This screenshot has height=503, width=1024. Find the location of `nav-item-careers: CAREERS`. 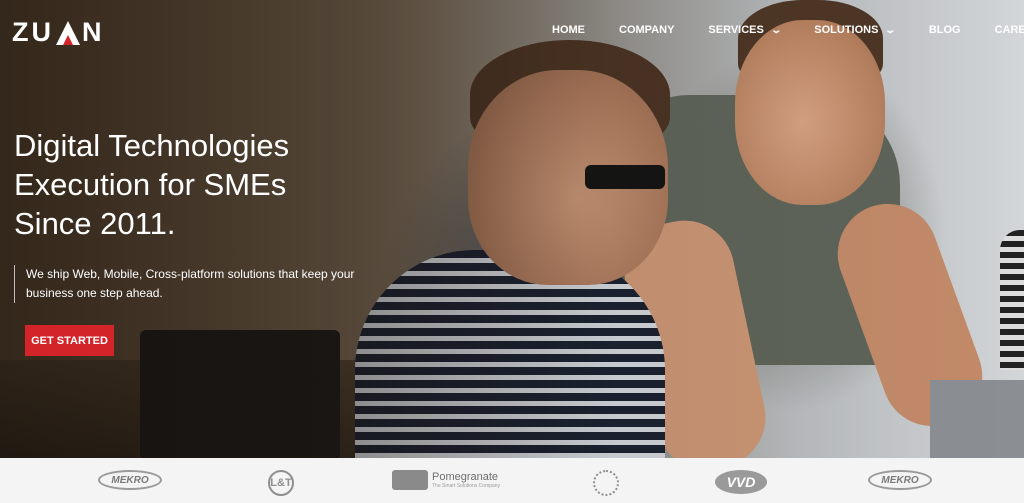

nav-item-careers: CAREERS is located at coordinates (1009, 30).